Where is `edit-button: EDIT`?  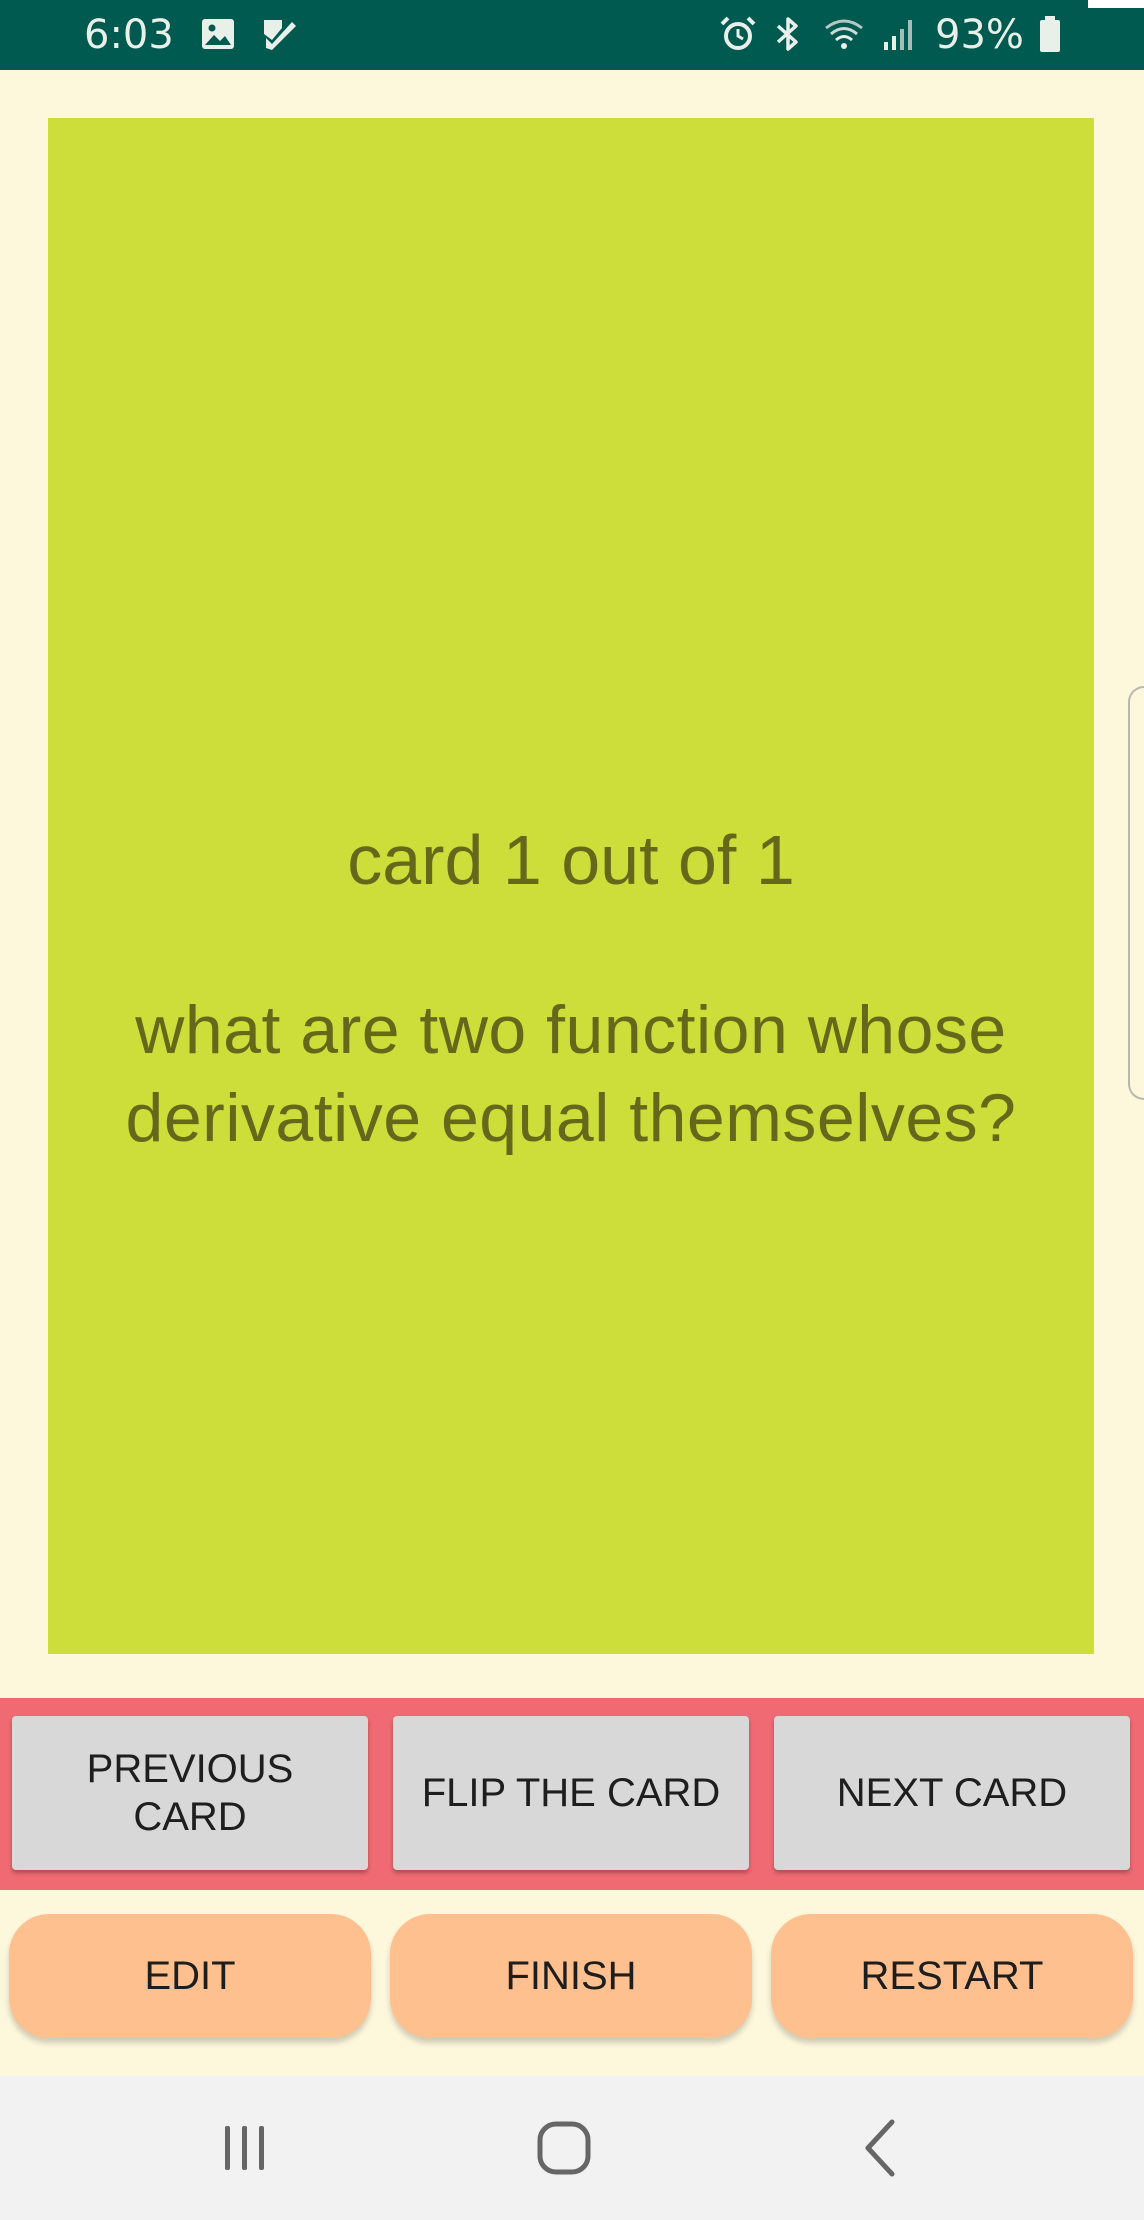
edit-button: EDIT is located at coordinates (190, 1976).